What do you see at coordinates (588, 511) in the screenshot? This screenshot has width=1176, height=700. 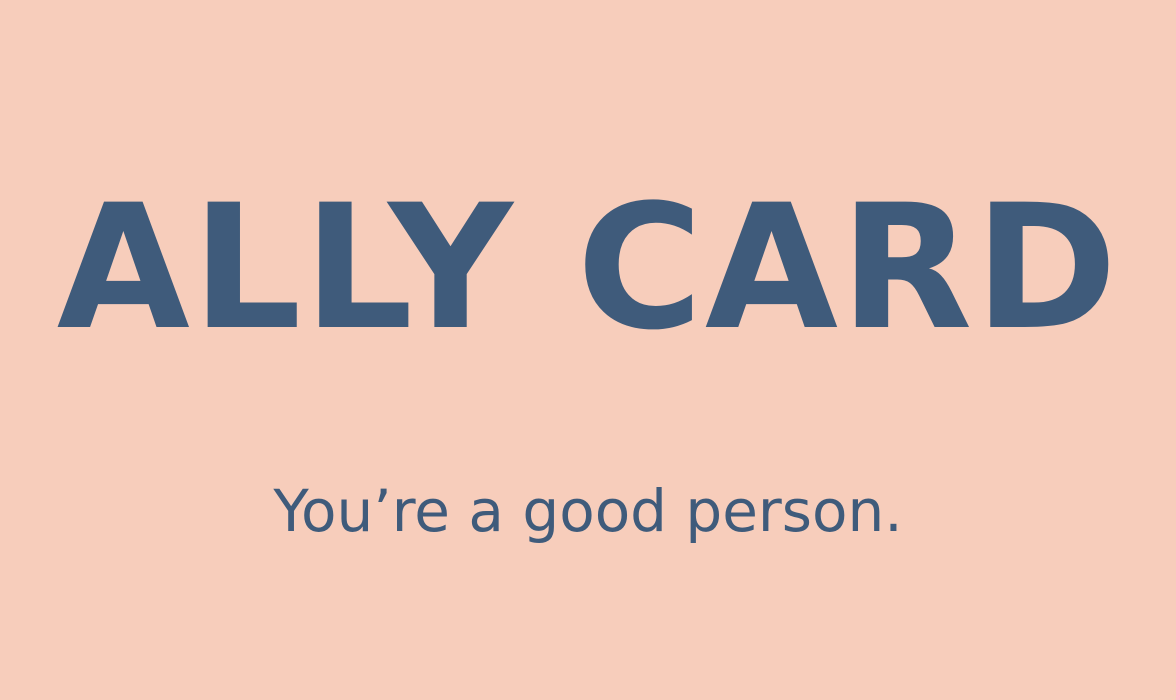 I see `card-tagline: You’re a good person.` at bounding box center [588, 511].